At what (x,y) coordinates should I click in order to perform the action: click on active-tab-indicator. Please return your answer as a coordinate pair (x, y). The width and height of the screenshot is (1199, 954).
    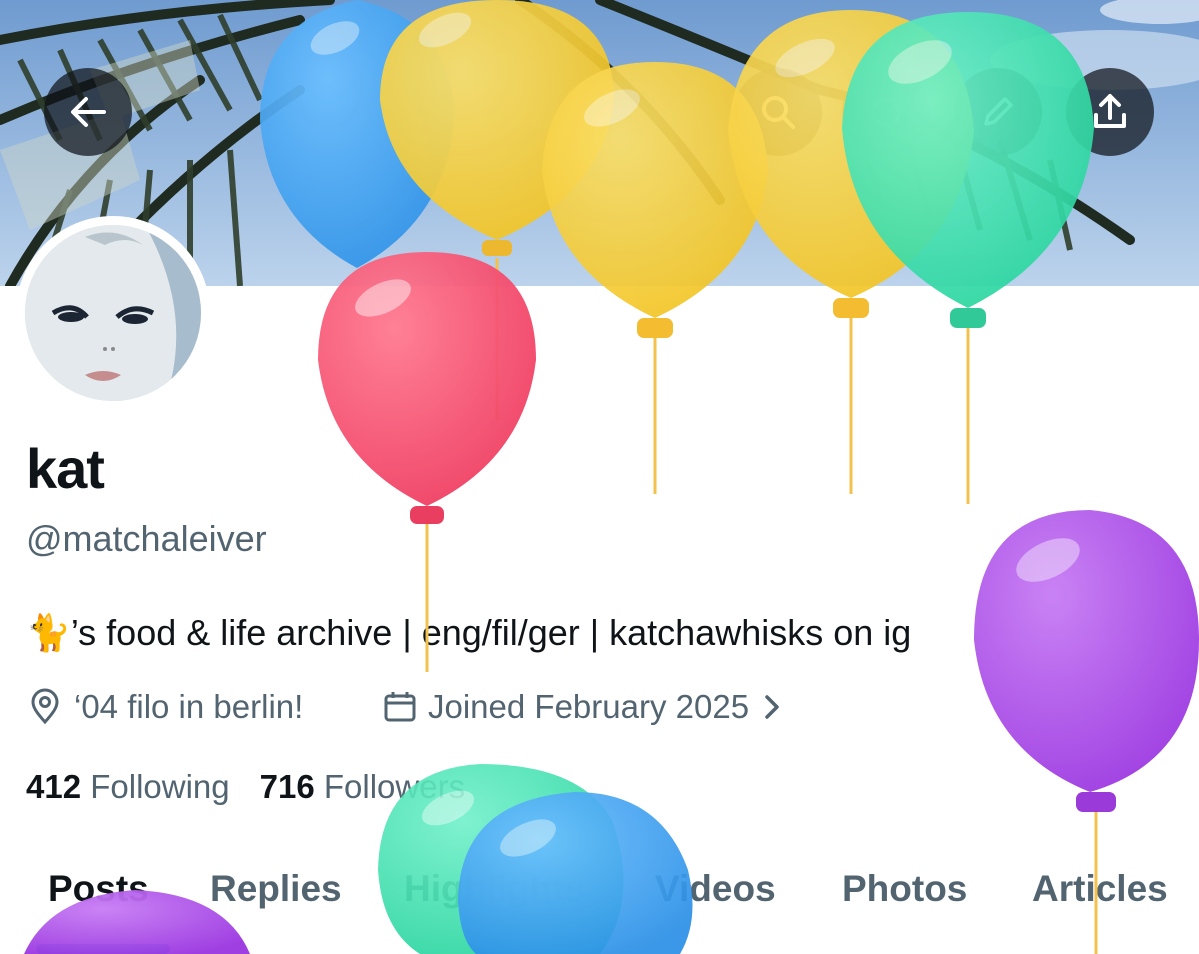
    Looking at the image, I should click on (103, 949).